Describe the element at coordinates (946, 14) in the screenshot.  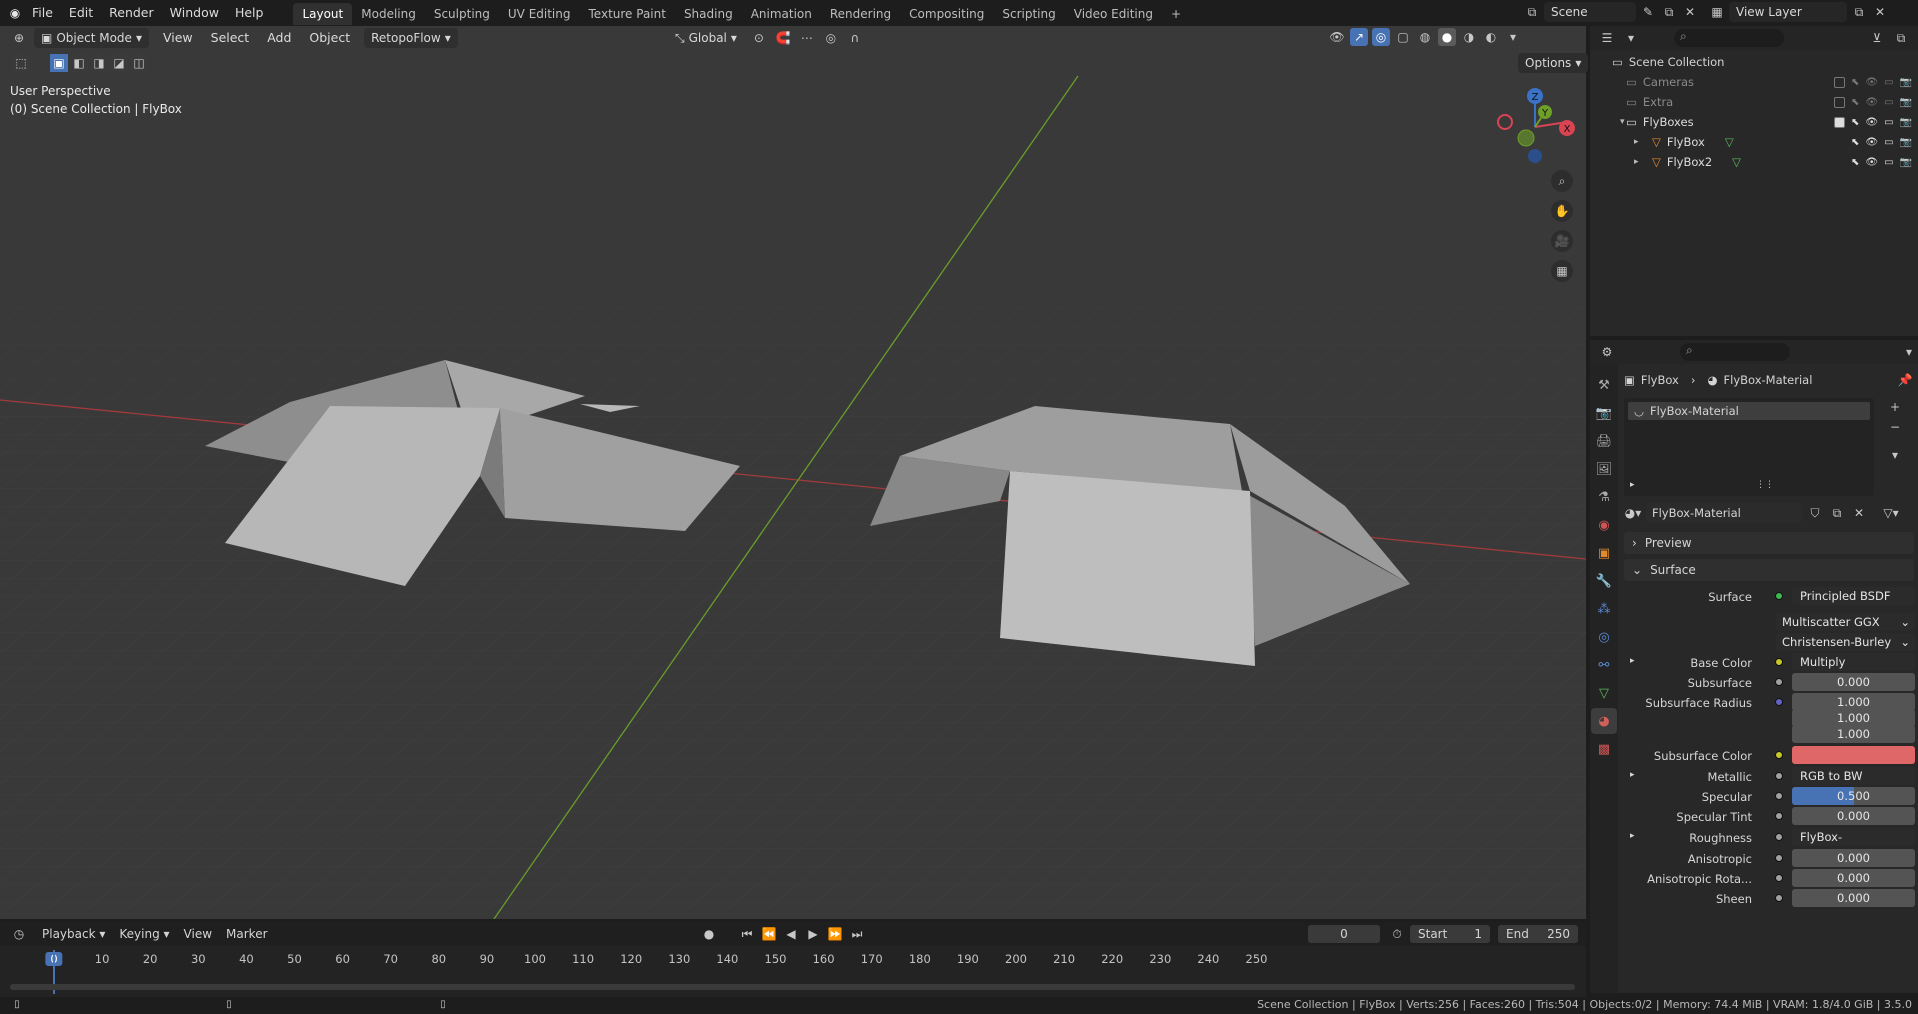
I see `workspace-tab-compositing: Compositing` at that location.